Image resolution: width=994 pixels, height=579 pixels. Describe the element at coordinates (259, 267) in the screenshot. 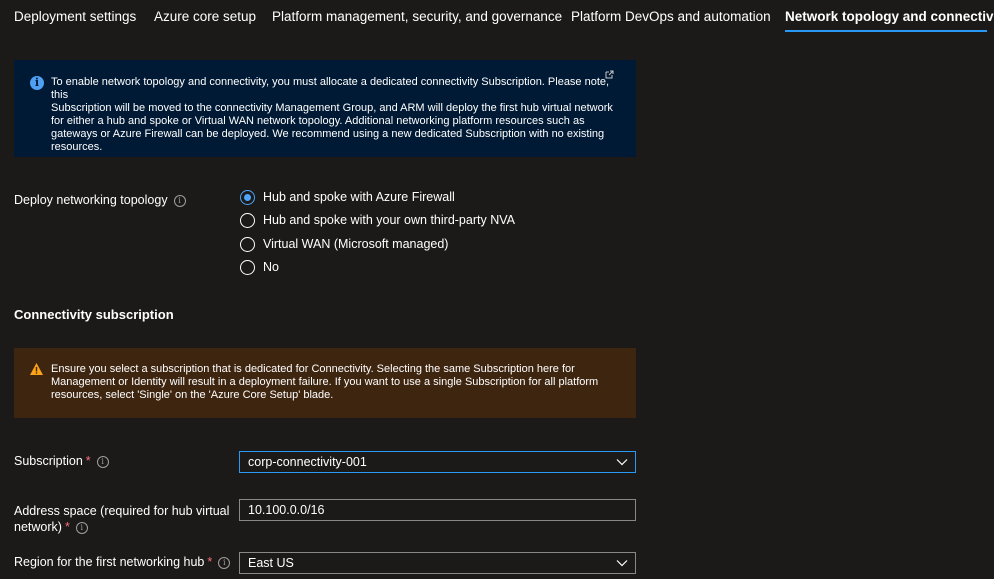

I see `radio-no: No` at that location.